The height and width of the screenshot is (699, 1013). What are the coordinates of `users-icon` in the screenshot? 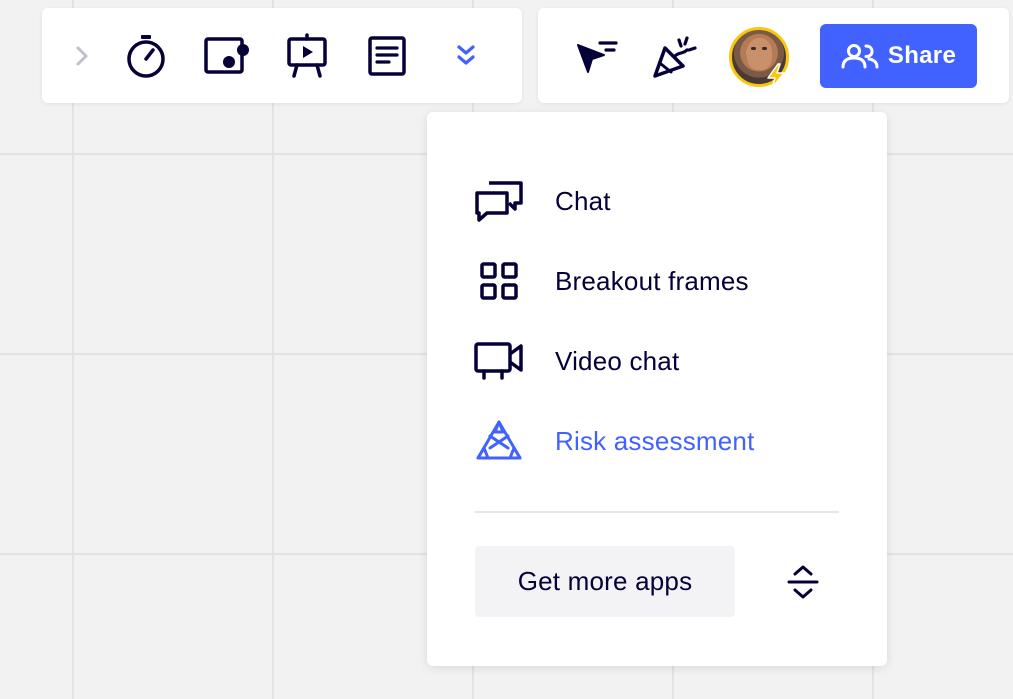 It's located at (860, 56).